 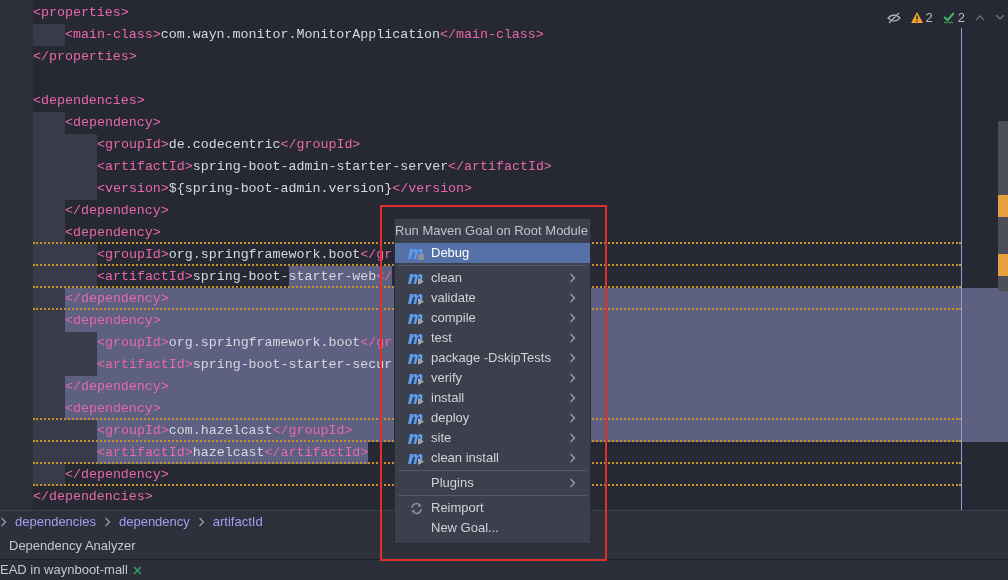 I want to click on xml-text: de.codecentric, so click(x=224, y=145).